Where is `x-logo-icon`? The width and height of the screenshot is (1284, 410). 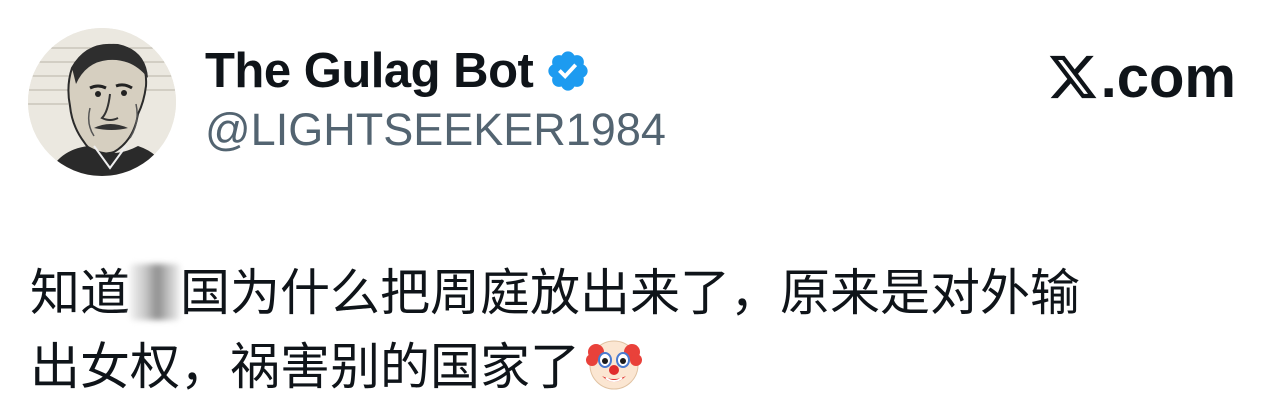 x-logo-icon is located at coordinates (1073, 77).